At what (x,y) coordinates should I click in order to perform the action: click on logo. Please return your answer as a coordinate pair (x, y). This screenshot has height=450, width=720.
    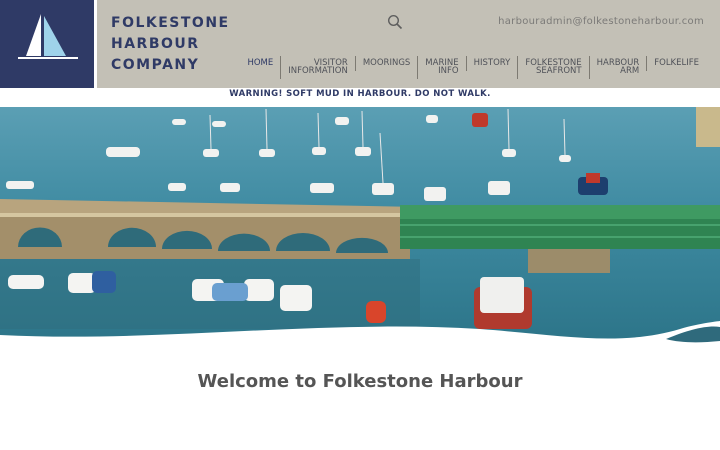
    Looking at the image, I should click on (47, 44).